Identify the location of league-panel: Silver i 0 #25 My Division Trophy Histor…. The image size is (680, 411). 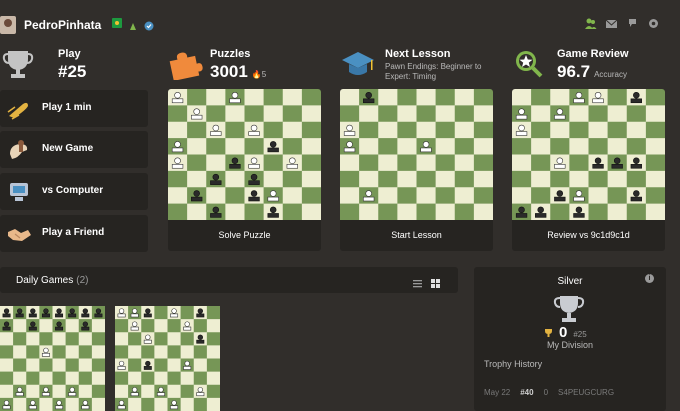
(570, 339).